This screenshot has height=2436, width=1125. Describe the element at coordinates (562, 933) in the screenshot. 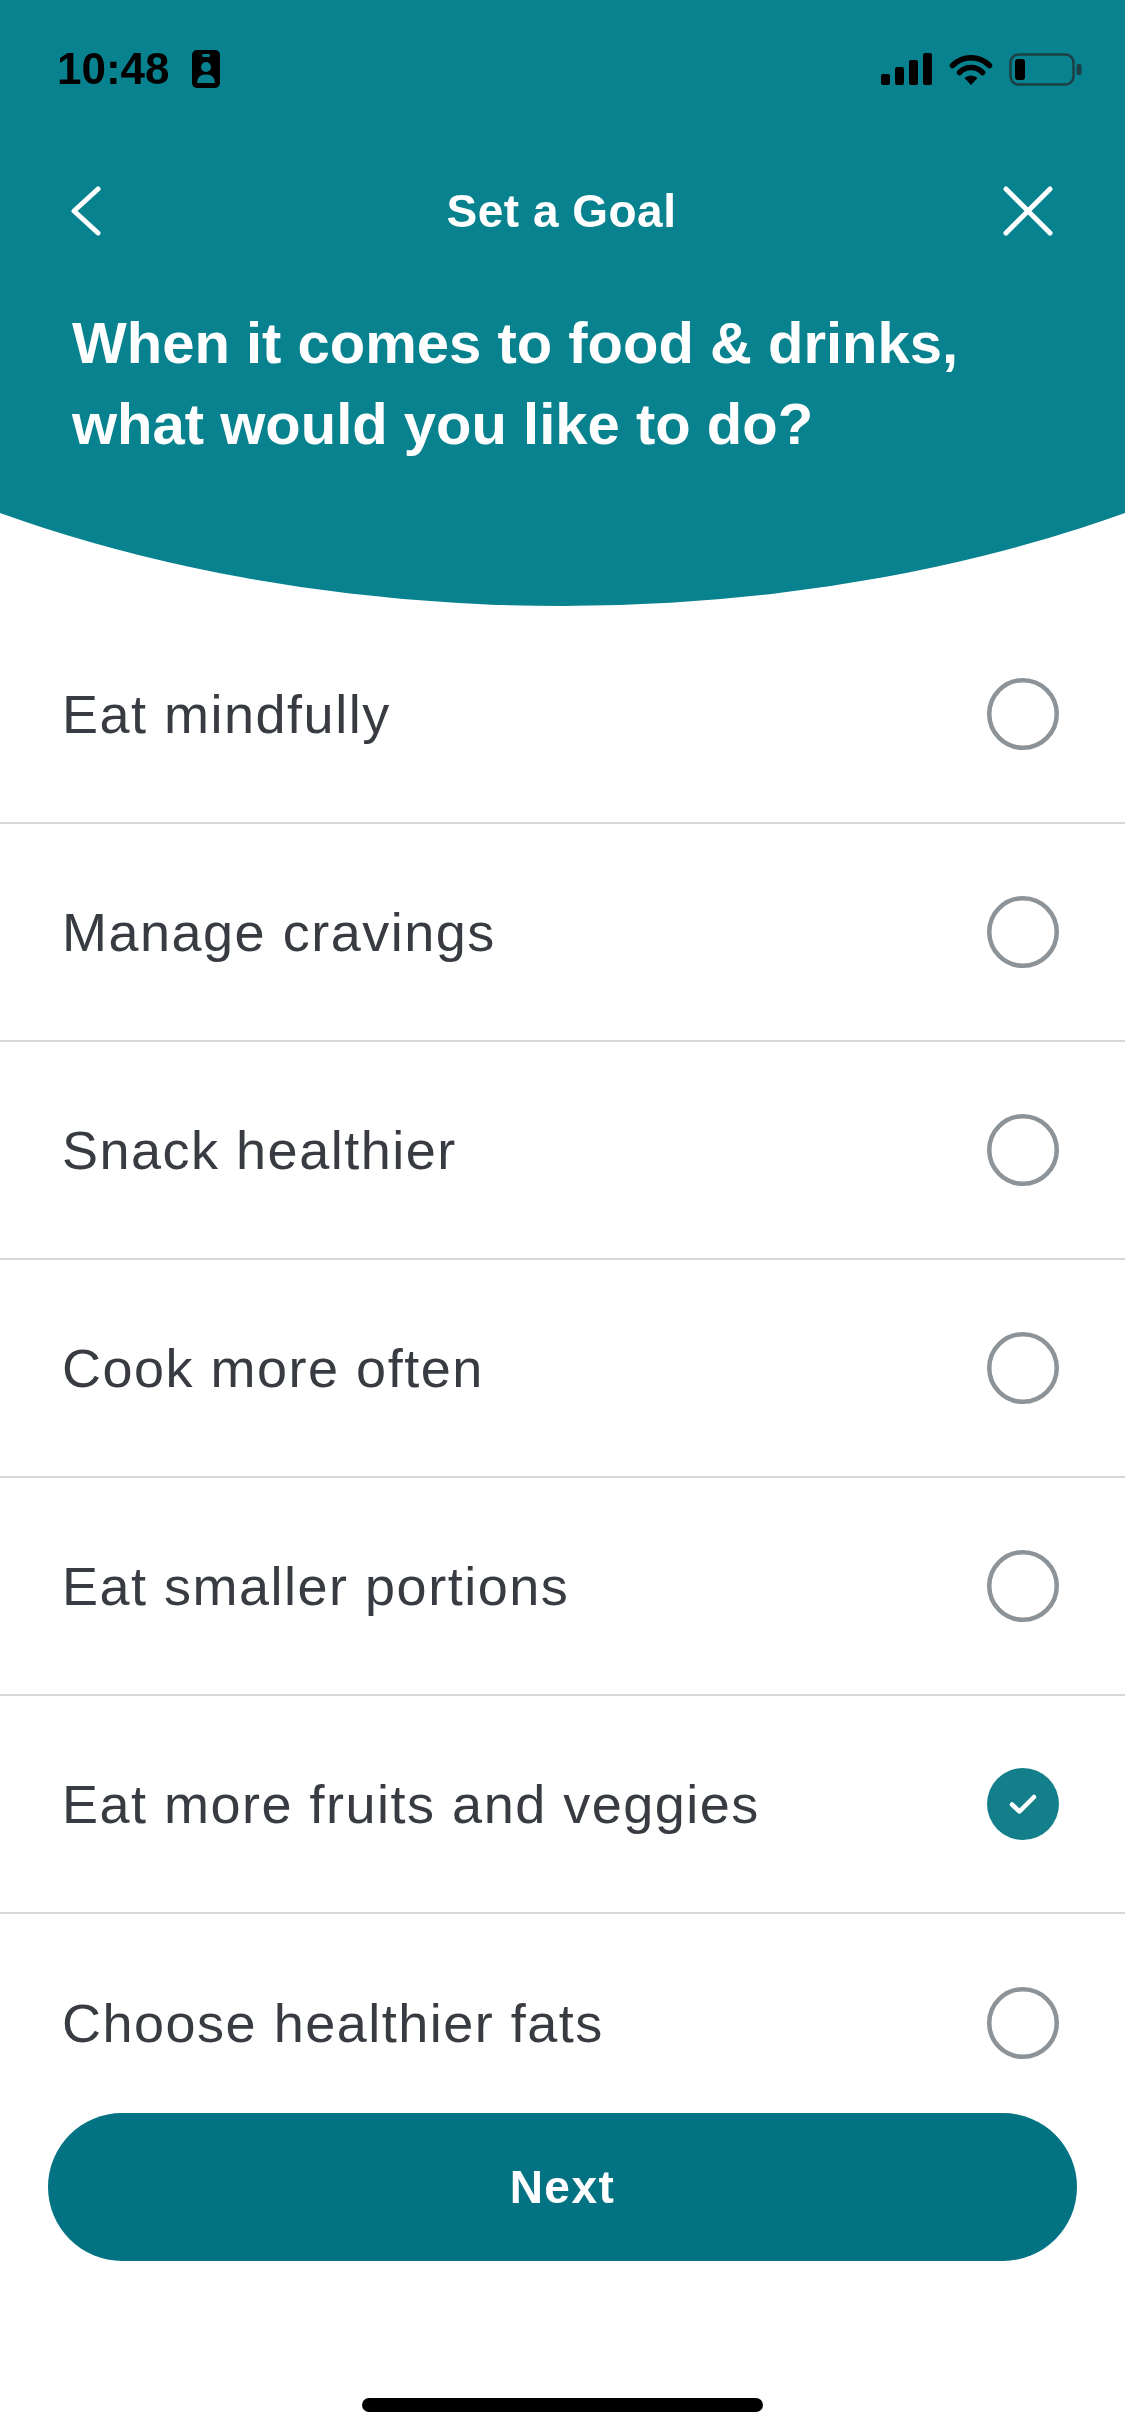

I see `goal-option: Manage cravings` at that location.